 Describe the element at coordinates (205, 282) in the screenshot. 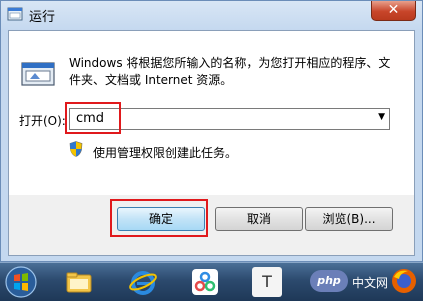

I see `app-launcher-icon` at that location.